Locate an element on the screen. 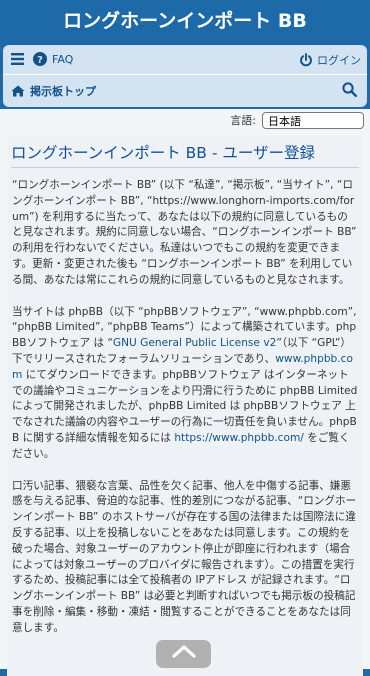  hamburger-menu-icon is located at coordinates (17, 59).